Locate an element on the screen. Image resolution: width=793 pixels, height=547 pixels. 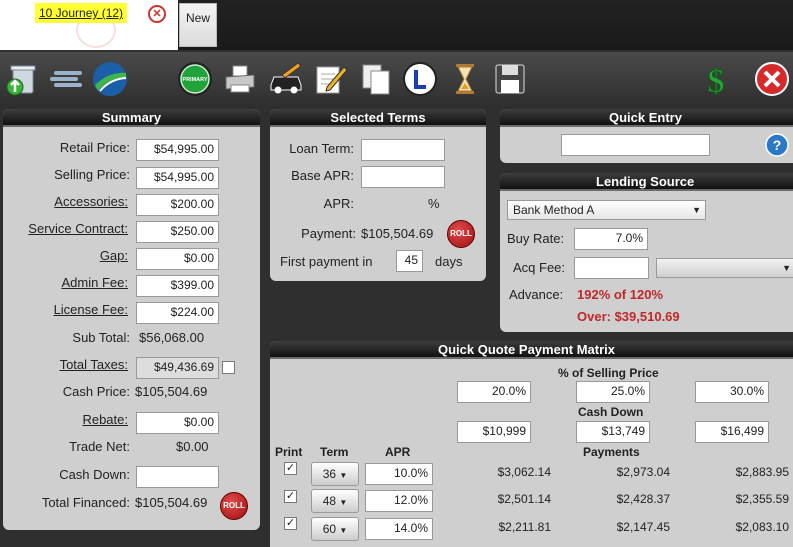
total-financed-label: Total Financed: is located at coordinates (85, 502).